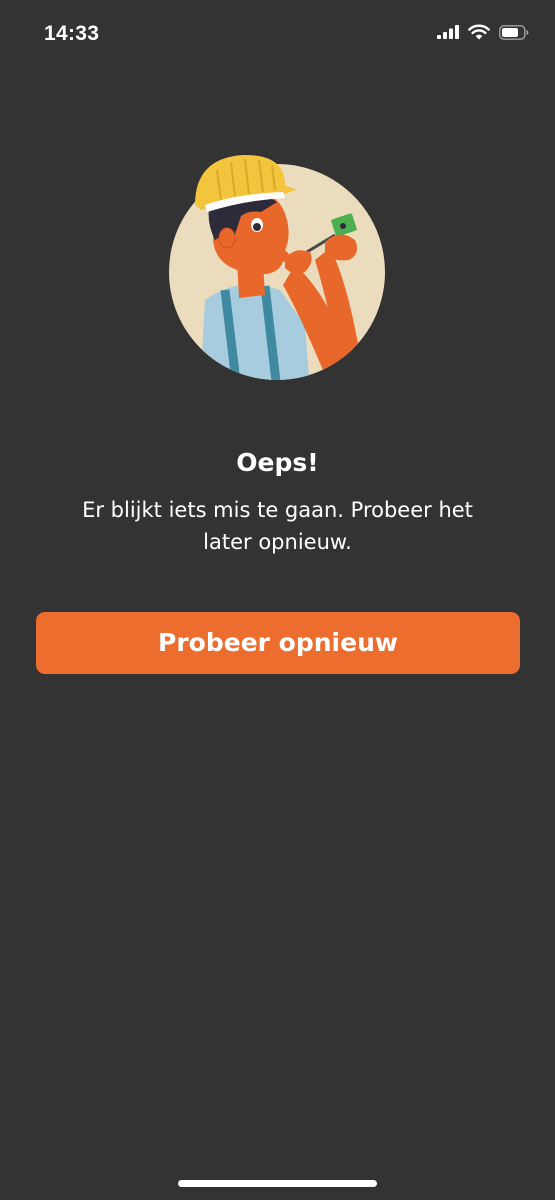  I want to click on retry-button: Probeer opnieuw, so click(278, 643).